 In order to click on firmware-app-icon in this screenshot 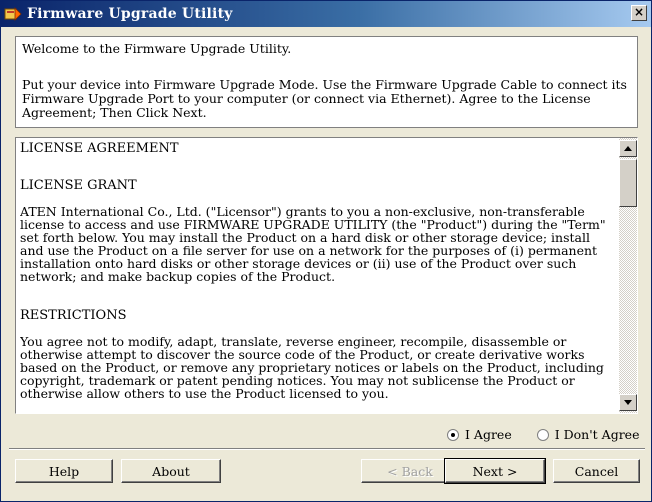, I will do `click(13, 14)`.